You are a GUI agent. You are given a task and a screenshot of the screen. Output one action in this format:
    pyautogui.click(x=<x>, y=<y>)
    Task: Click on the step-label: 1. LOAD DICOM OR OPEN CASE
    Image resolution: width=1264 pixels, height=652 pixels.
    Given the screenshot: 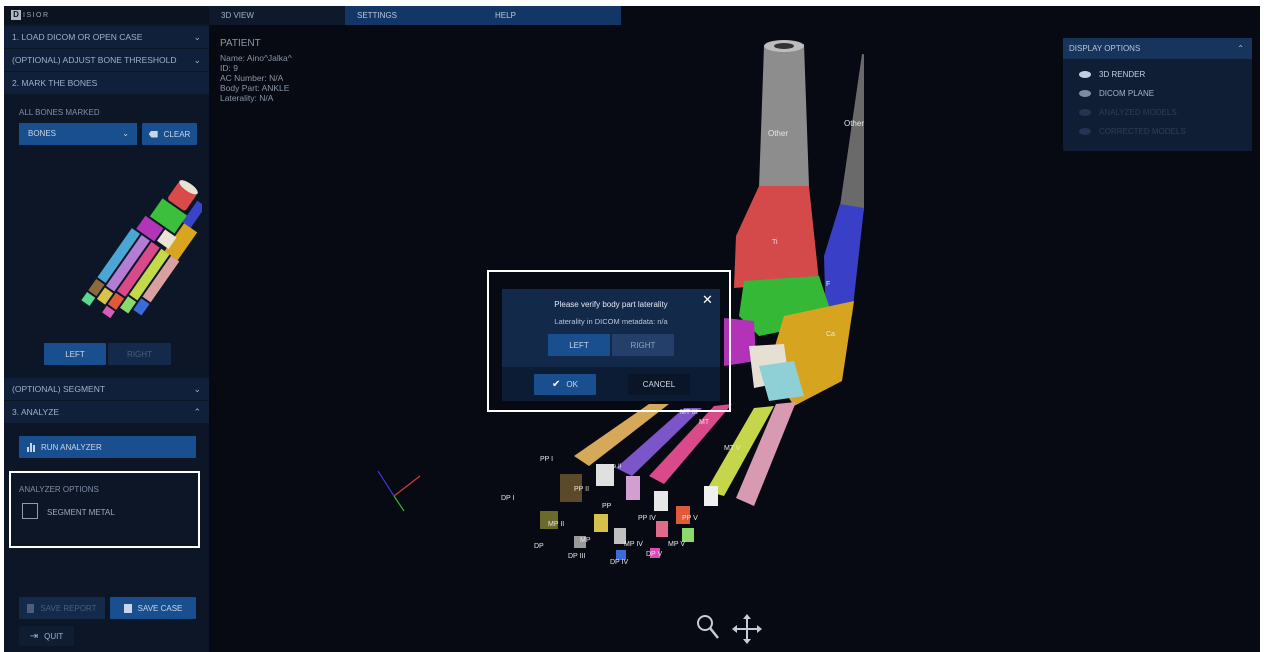 What is the action you would take?
    pyautogui.click(x=77, y=37)
    